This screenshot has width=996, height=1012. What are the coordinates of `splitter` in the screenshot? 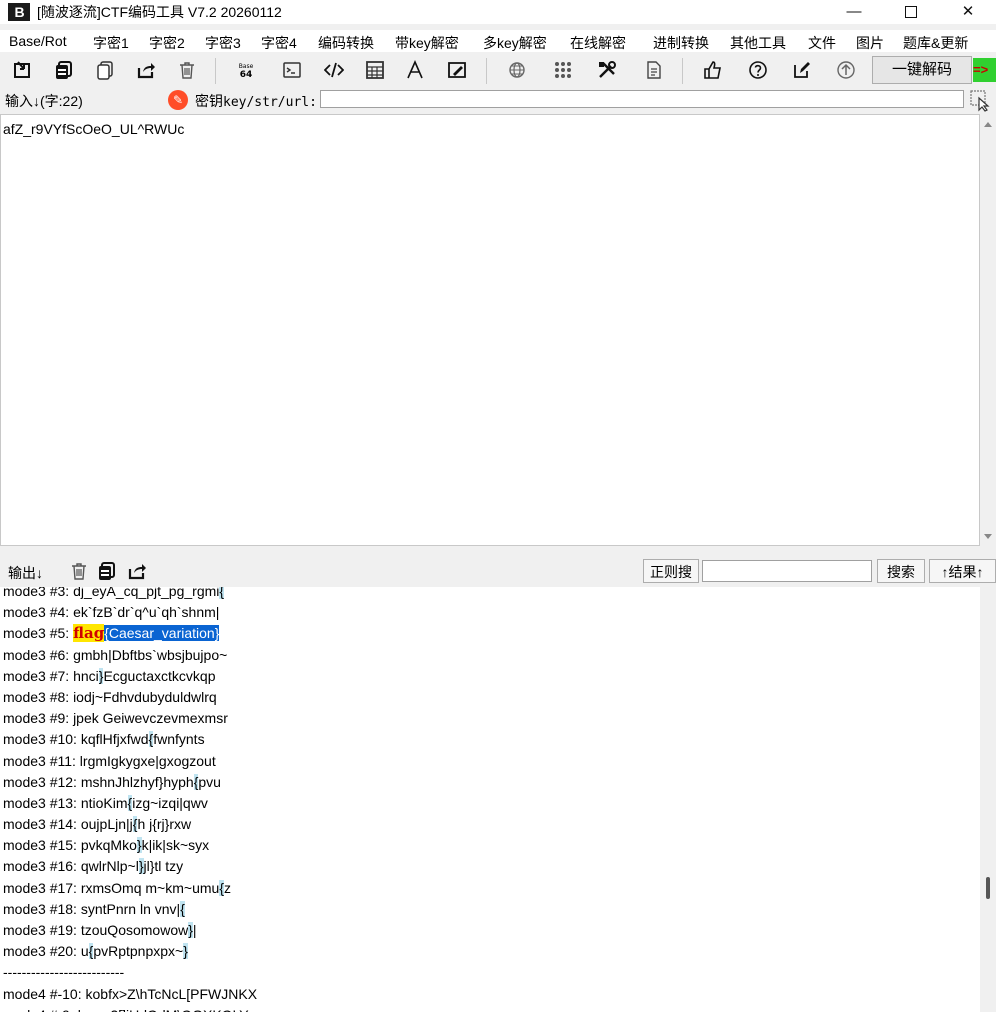 It's located at (498, 551).